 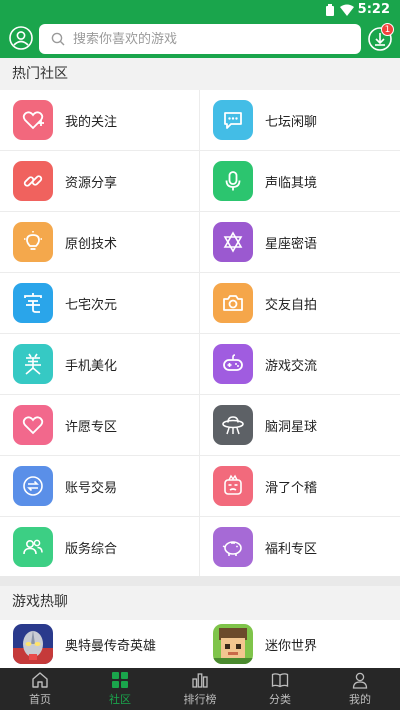 I want to click on community-item-brainstorm: 脑洞星球, so click(x=300, y=425).